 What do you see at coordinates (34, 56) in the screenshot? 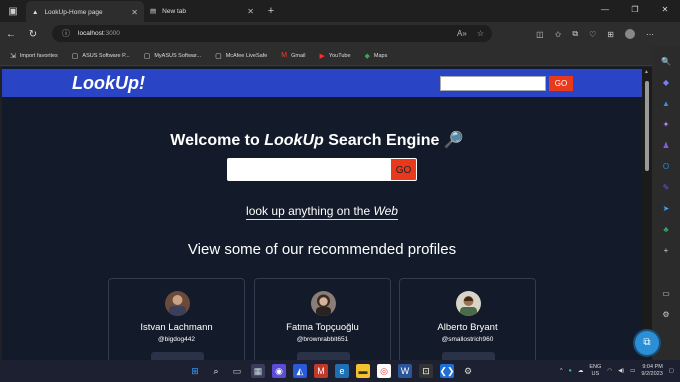
I see `favorite-import: ⇲ Import favorites` at bounding box center [34, 56].